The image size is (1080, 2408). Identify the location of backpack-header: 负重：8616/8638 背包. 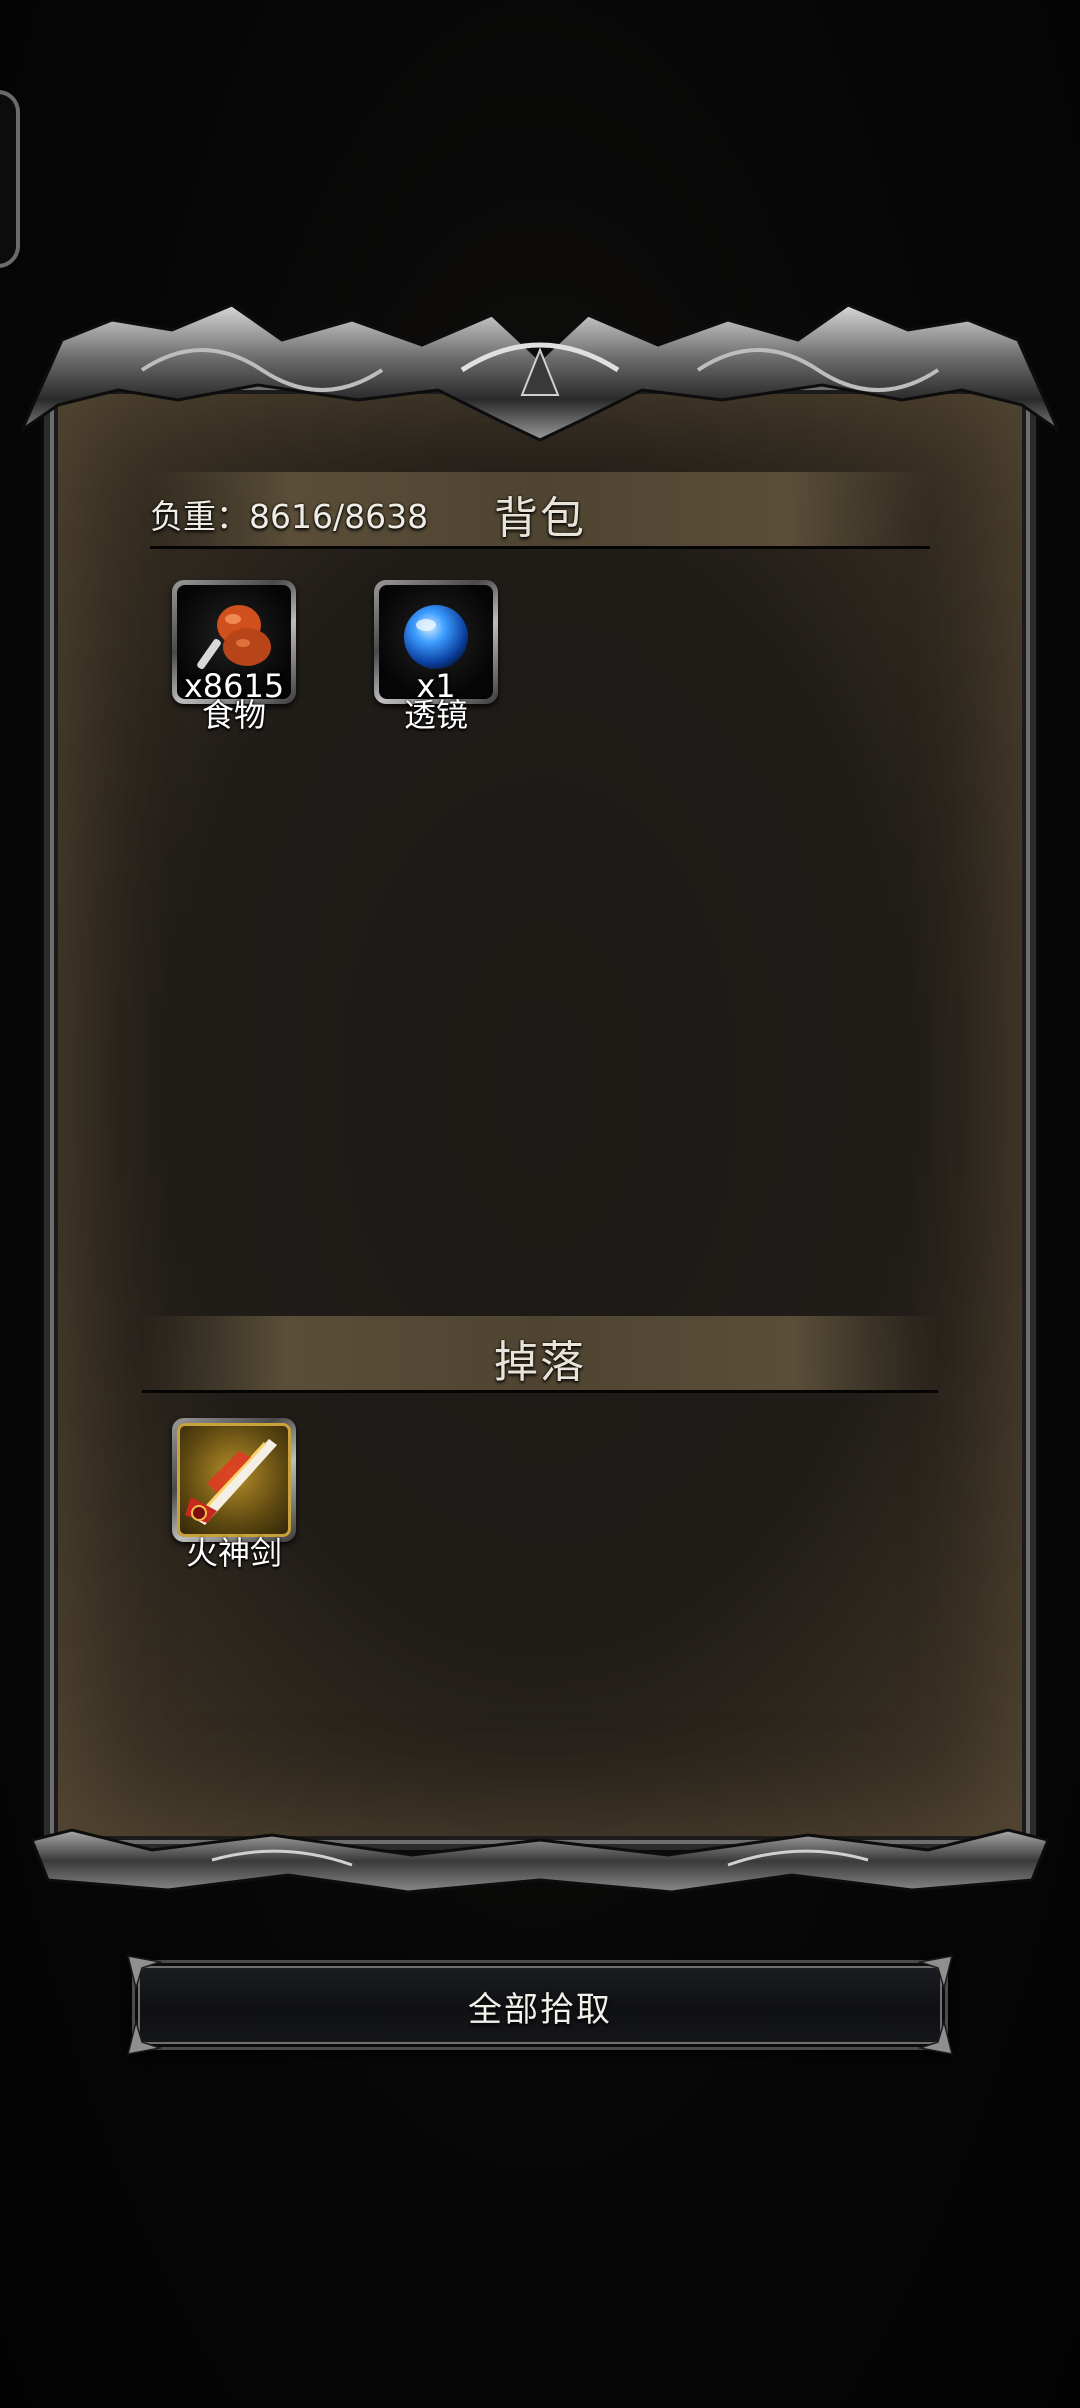
(540, 510).